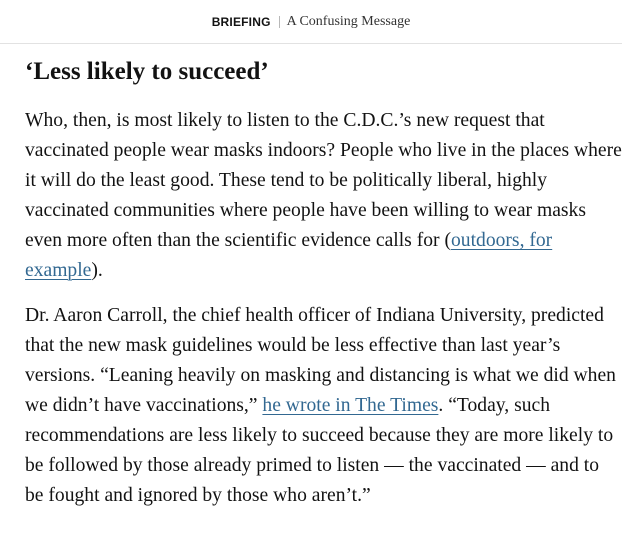 This screenshot has height=551, width=622. What do you see at coordinates (147, 71) in the screenshot?
I see `section-heading: ‘Less likely to succeed’` at bounding box center [147, 71].